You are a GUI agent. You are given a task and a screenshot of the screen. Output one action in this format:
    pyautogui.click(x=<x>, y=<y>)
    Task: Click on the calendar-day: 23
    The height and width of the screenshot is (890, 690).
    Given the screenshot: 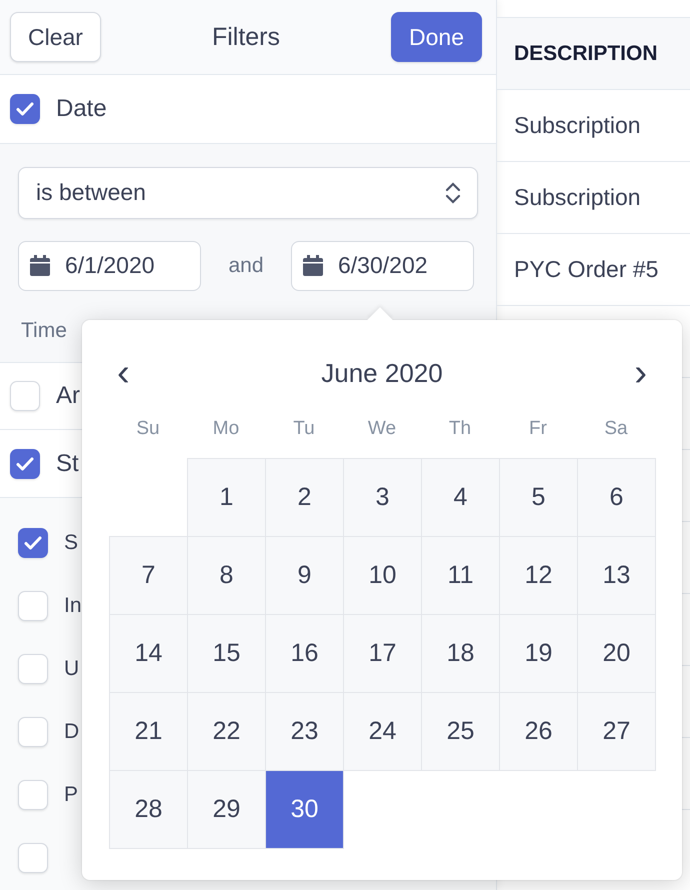 What is the action you would take?
    pyautogui.click(x=304, y=731)
    